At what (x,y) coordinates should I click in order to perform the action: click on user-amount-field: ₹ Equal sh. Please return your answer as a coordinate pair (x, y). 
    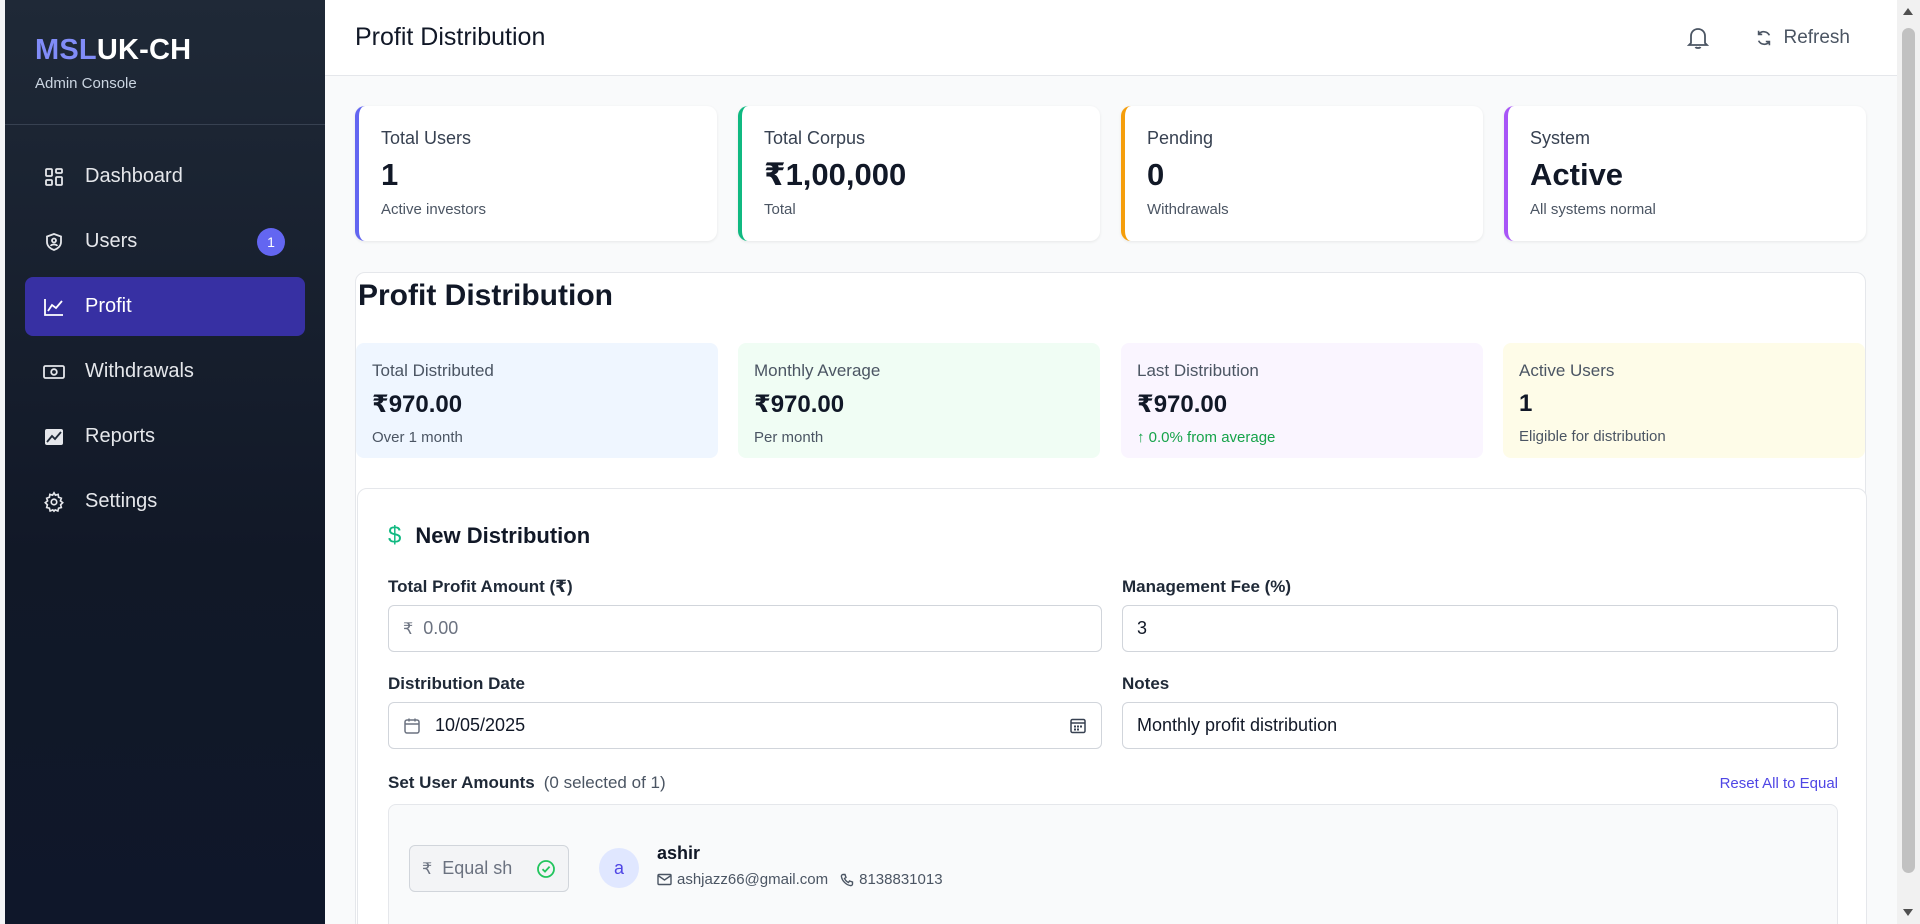
    Looking at the image, I should click on (489, 868).